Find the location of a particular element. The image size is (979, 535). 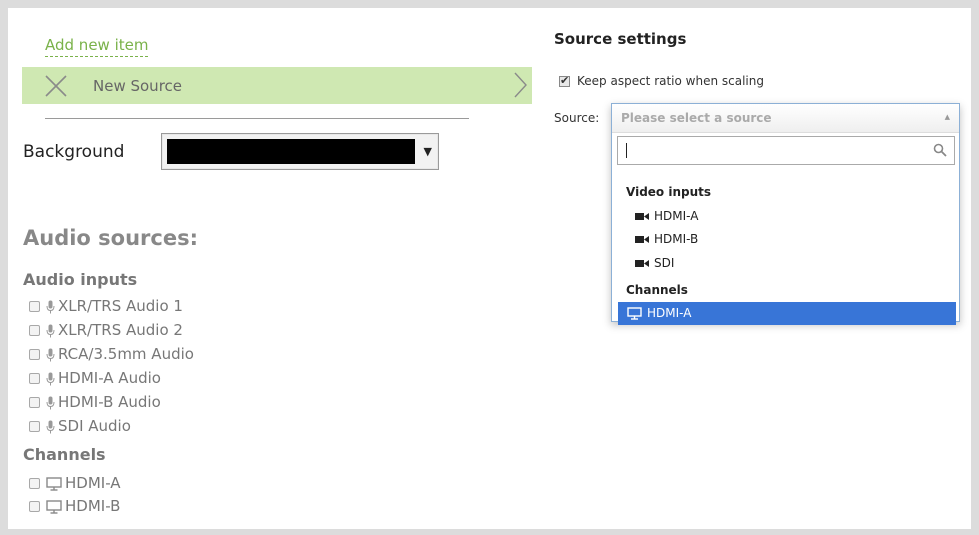

channel-option: HDMI-B is located at coordinates (74, 506).